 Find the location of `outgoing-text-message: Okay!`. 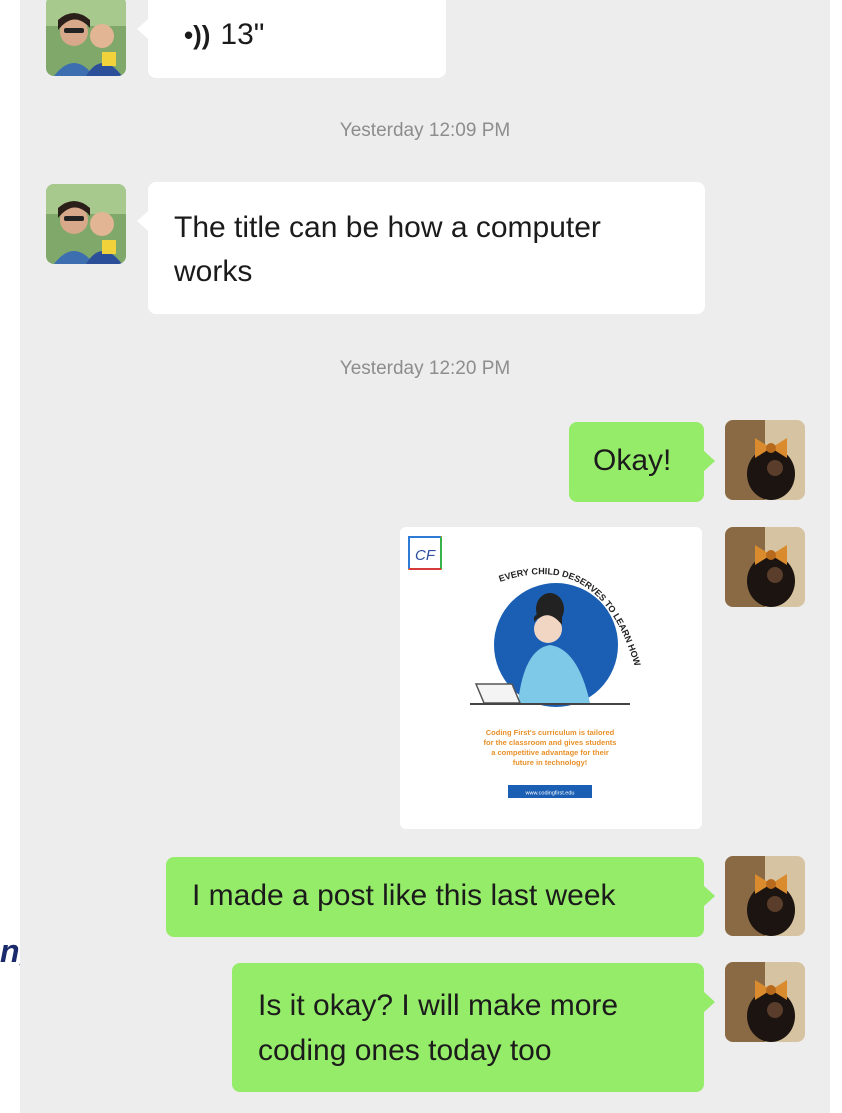

outgoing-text-message: Okay! is located at coordinates (642, 462).